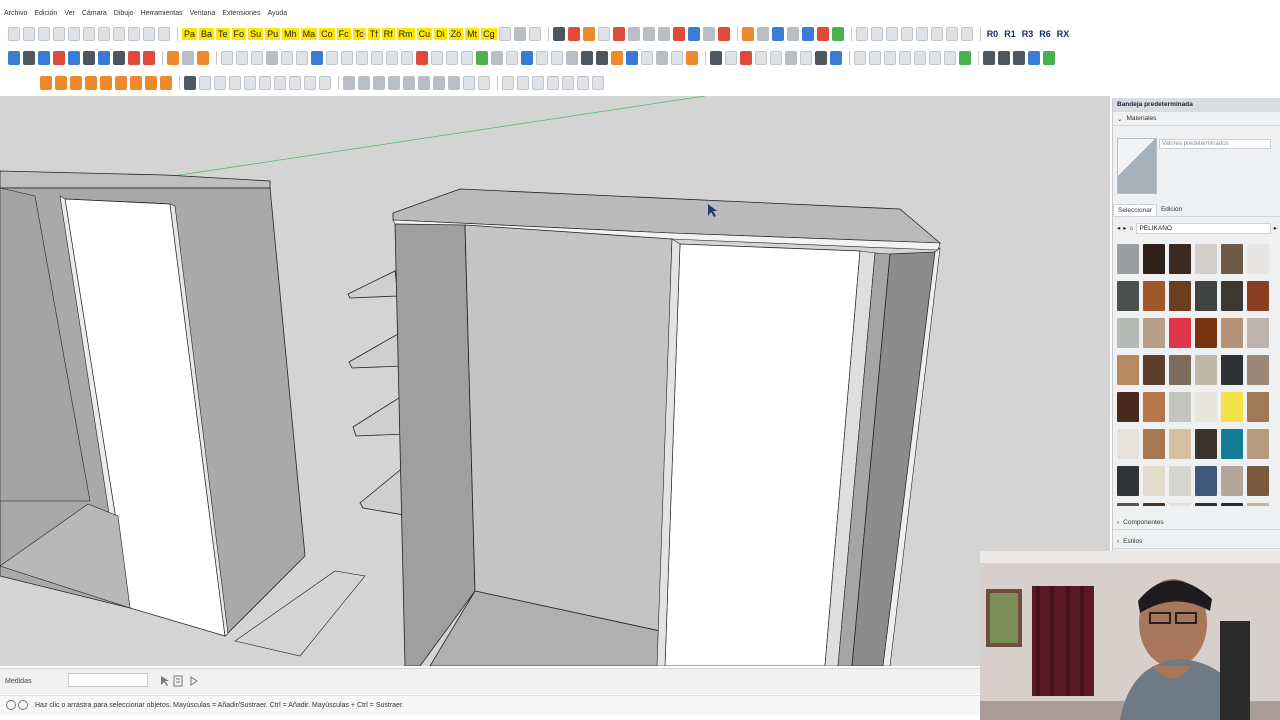 The width and height of the screenshot is (1280, 720). What do you see at coordinates (359, 34) in the screenshot?
I see `plugin-button-tc: Tc` at bounding box center [359, 34].